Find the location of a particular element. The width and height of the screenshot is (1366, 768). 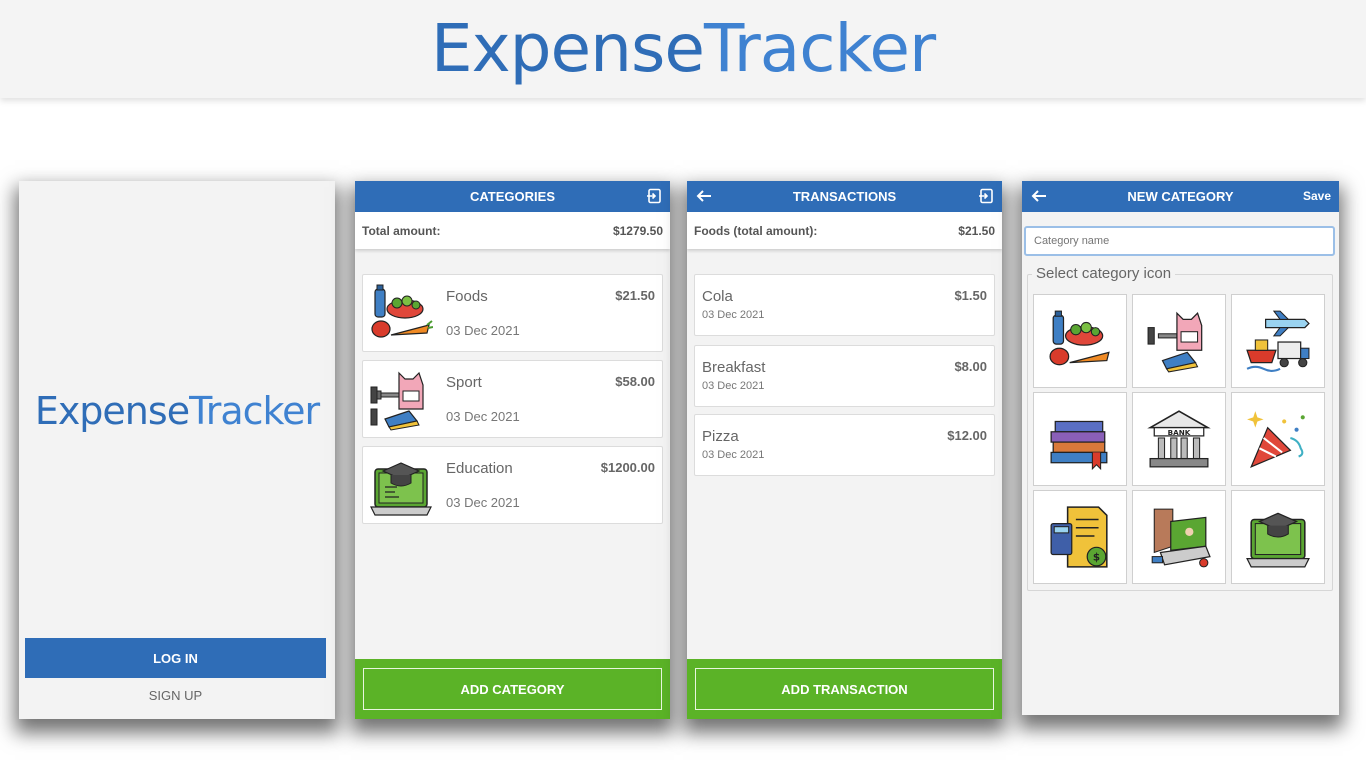

travel-icon is located at coordinates (1278, 341).